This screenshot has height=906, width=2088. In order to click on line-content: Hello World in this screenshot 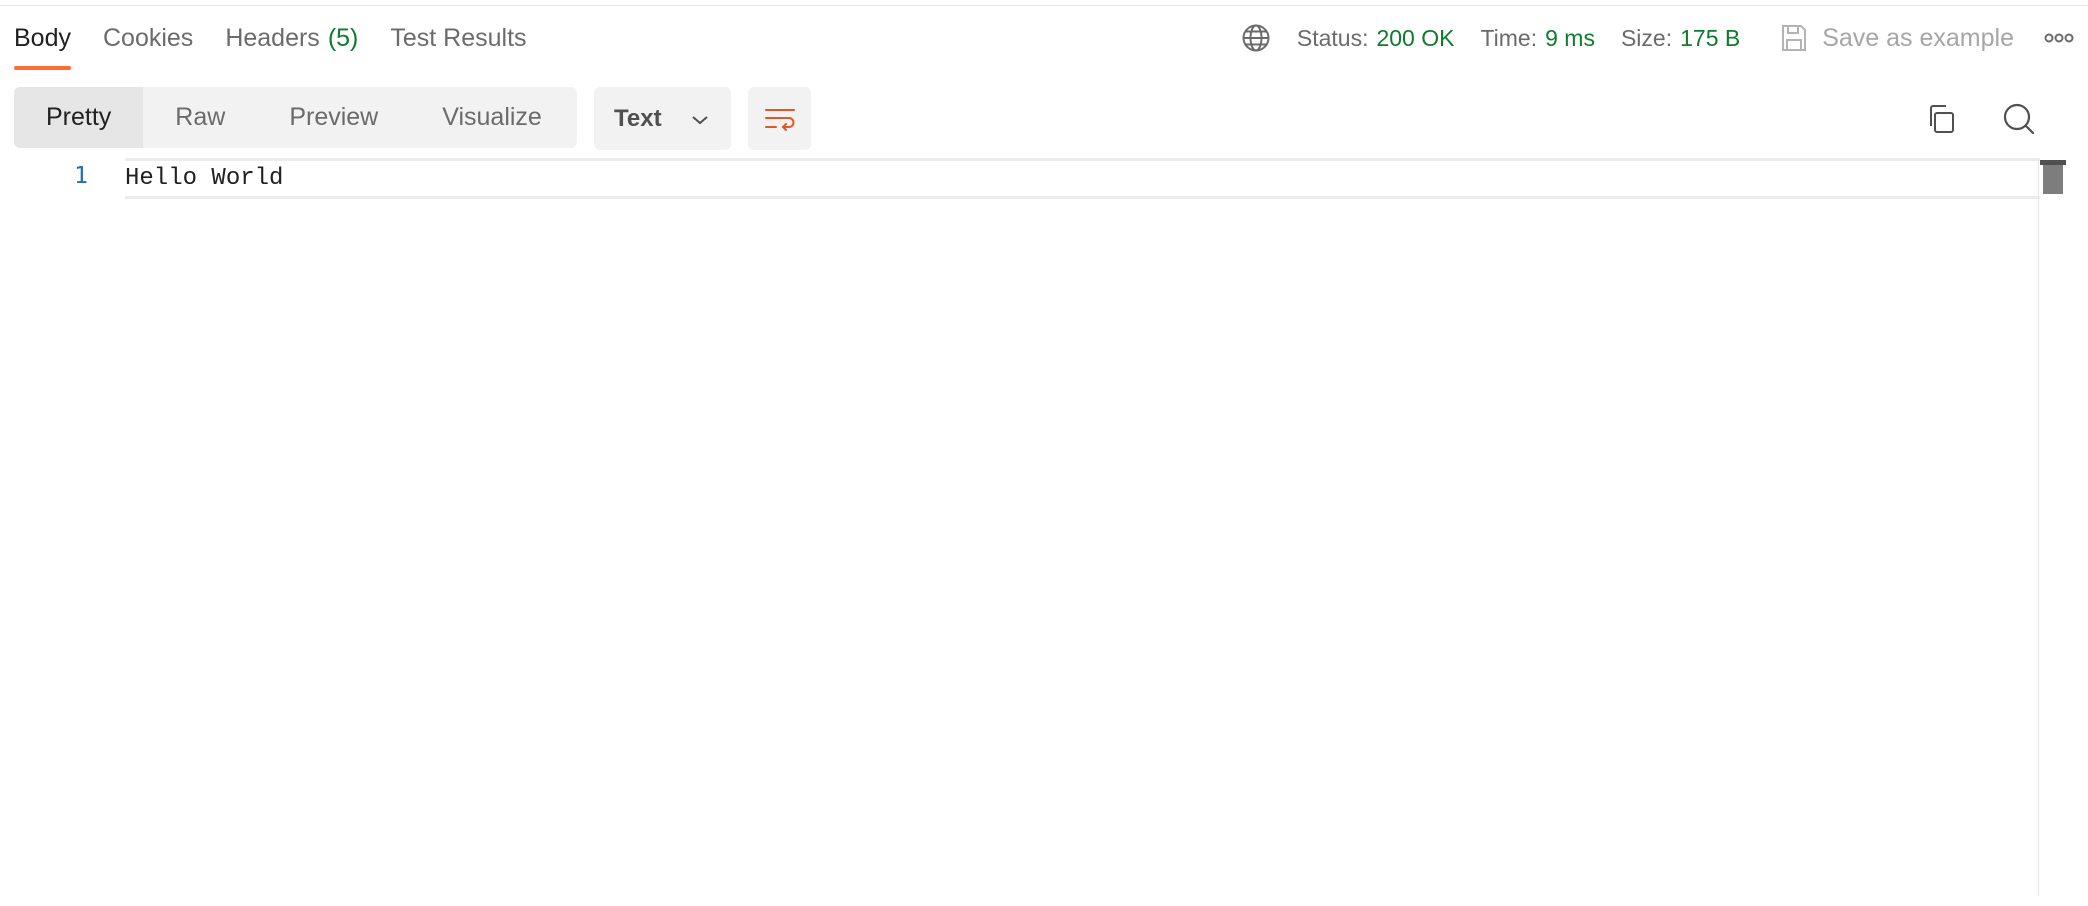, I will do `click(1082, 178)`.